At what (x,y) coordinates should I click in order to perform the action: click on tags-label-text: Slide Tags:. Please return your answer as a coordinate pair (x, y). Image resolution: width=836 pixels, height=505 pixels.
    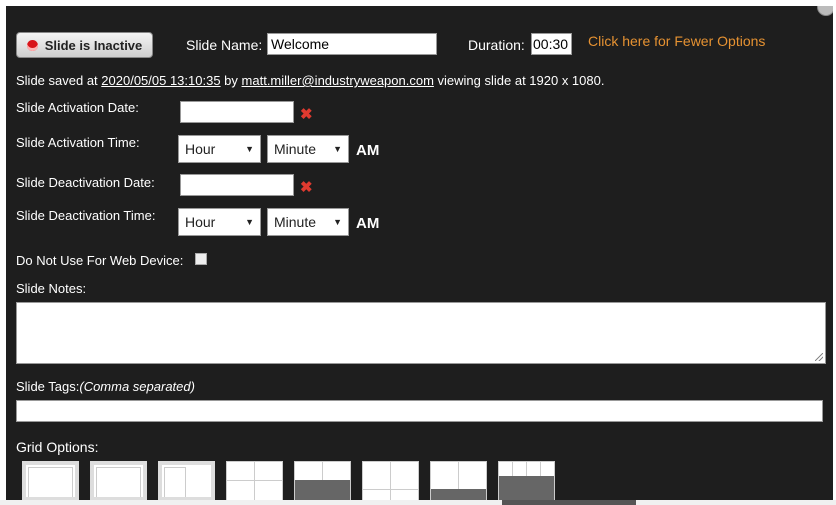
    Looking at the image, I should click on (48, 386).